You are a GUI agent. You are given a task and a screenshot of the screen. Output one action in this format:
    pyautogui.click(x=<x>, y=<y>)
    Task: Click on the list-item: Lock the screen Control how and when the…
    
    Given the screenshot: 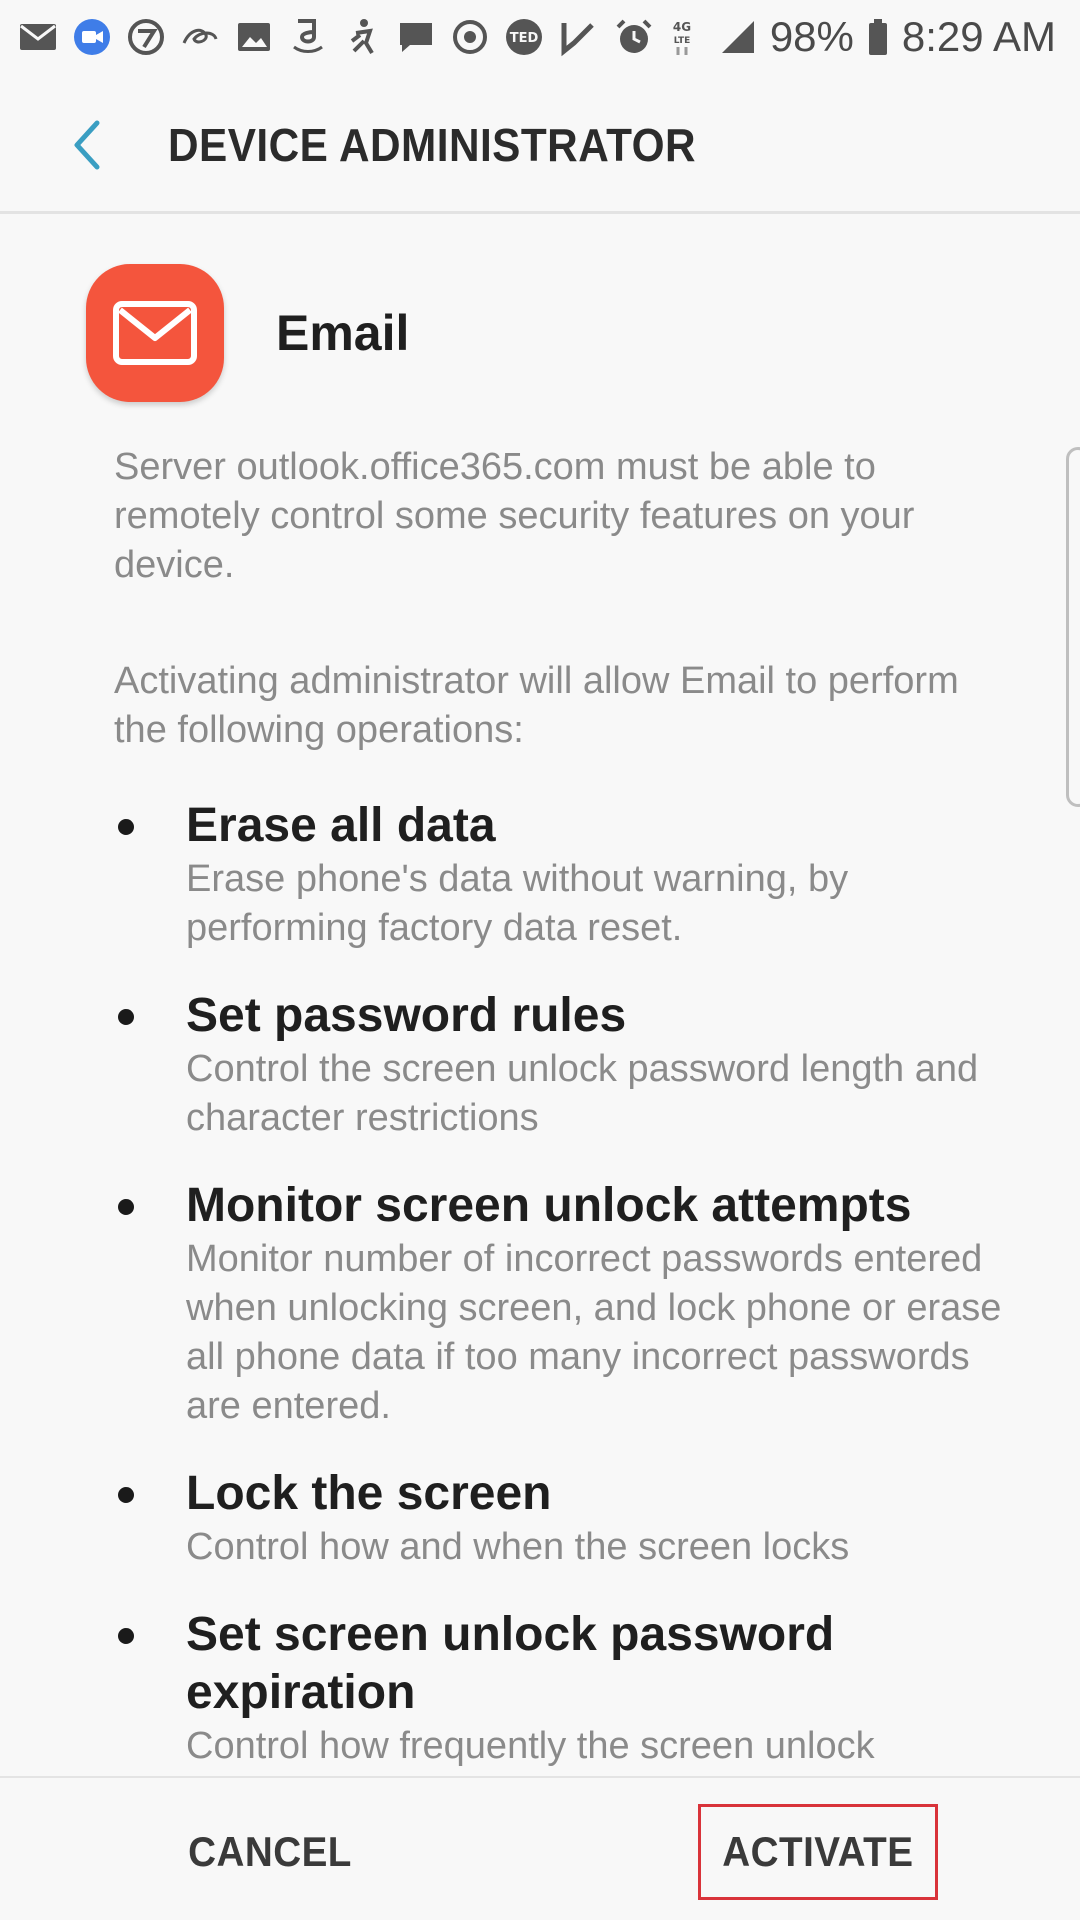 What is the action you would take?
    pyautogui.click(x=564, y=1518)
    